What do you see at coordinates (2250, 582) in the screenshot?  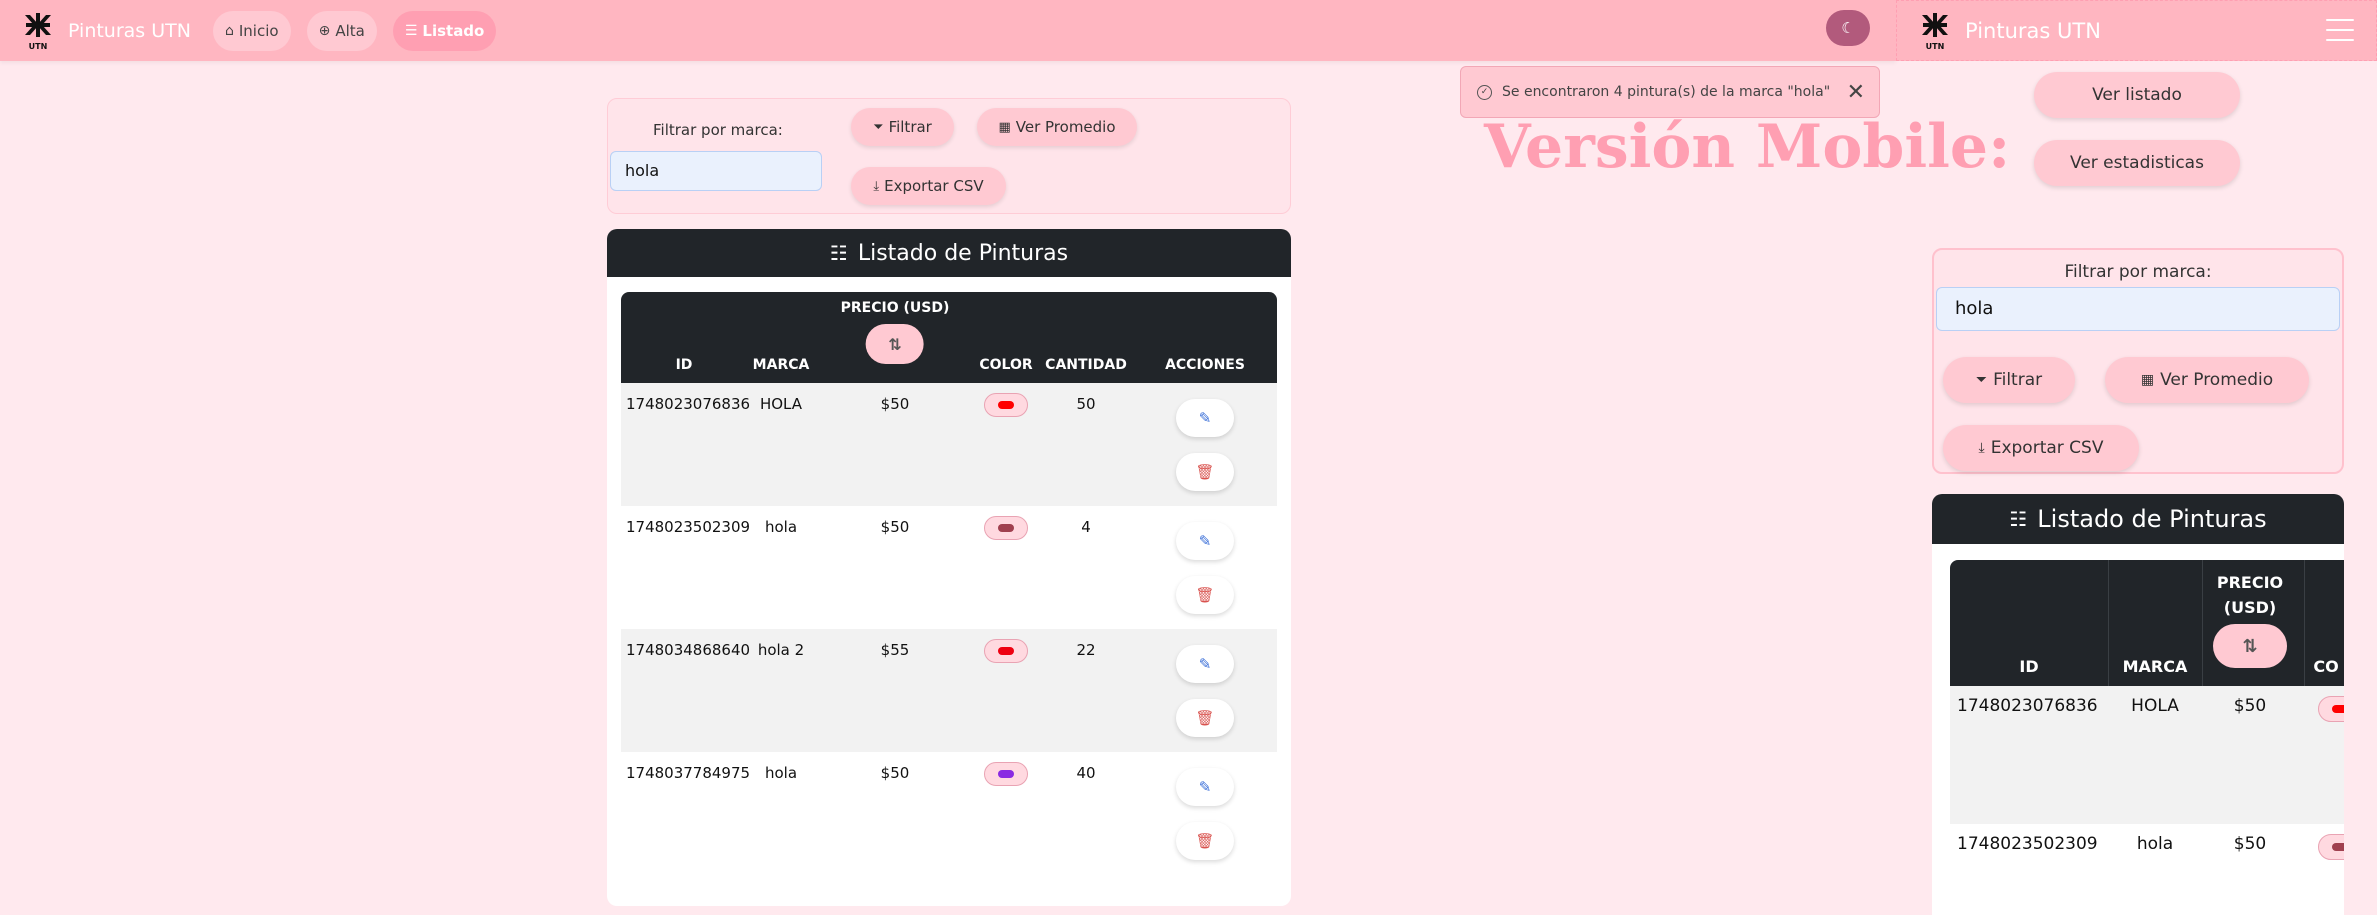 I see `mobile-col-precio-line1: PRECIO` at bounding box center [2250, 582].